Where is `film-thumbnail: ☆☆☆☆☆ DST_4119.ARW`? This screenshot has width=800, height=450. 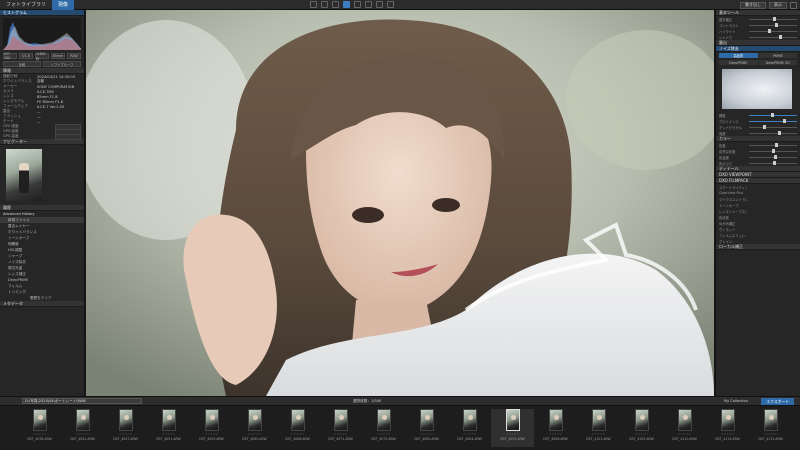 film-thumbnail: ☆☆☆☆☆ DST_4119.ARW is located at coordinates (770, 428).